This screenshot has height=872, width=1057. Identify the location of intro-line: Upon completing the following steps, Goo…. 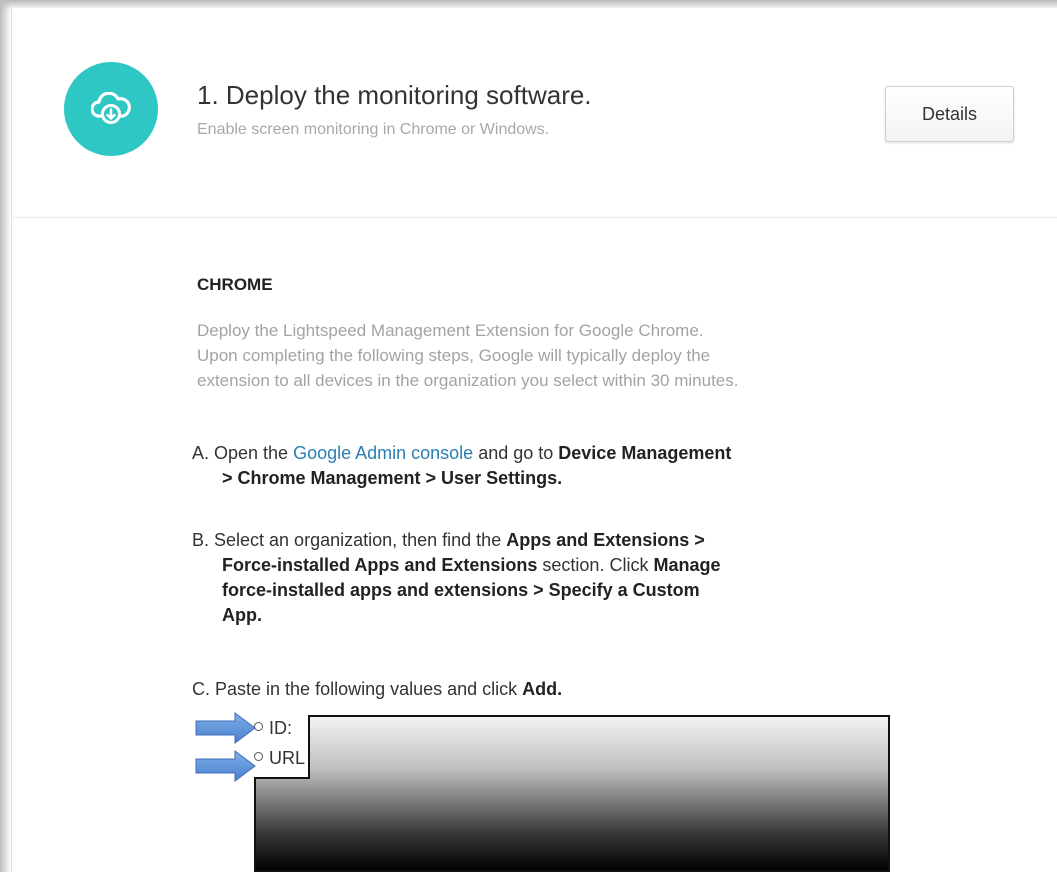
(454, 355).